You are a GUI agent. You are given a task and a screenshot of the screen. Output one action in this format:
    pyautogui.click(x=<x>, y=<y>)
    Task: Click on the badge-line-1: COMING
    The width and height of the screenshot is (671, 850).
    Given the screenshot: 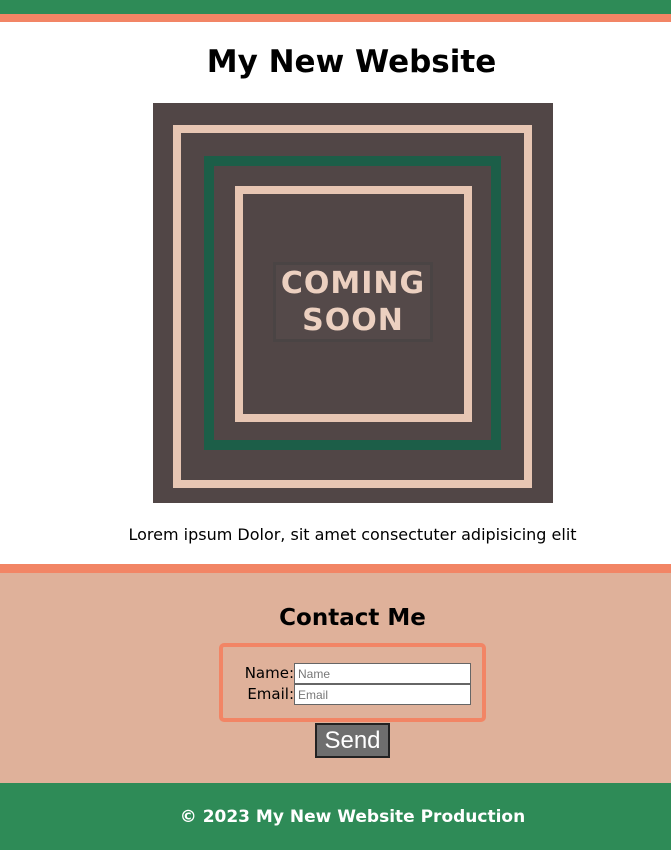 What is the action you would take?
    pyautogui.click(x=353, y=283)
    